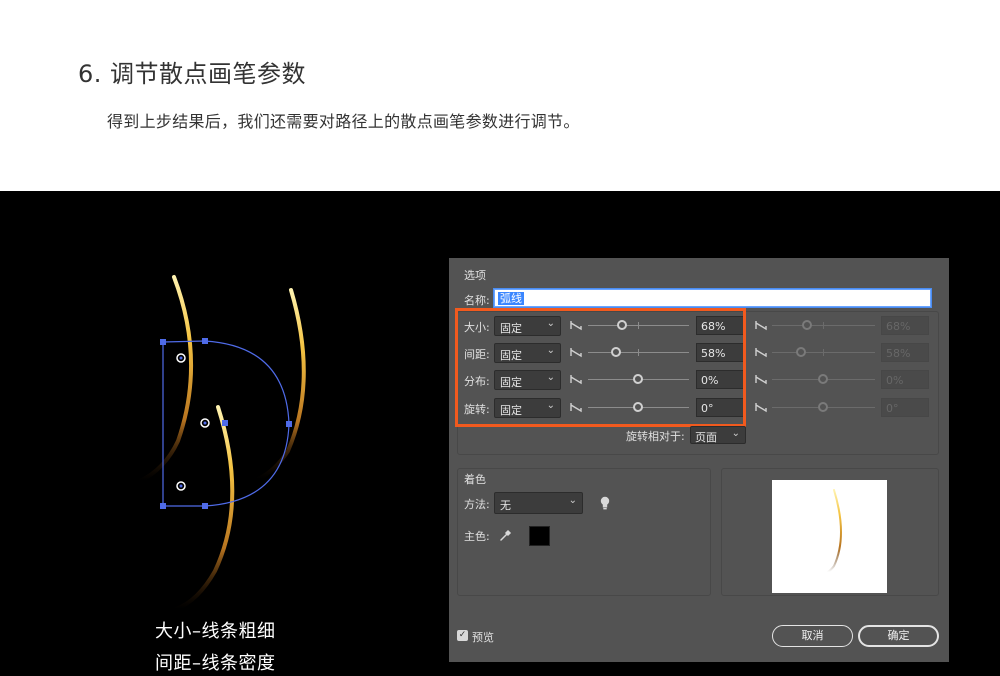 Image resolution: width=1000 pixels, height=676 pixels. I want to click on rotate-relative-select: 页面 ⌄, so click(718, 435).